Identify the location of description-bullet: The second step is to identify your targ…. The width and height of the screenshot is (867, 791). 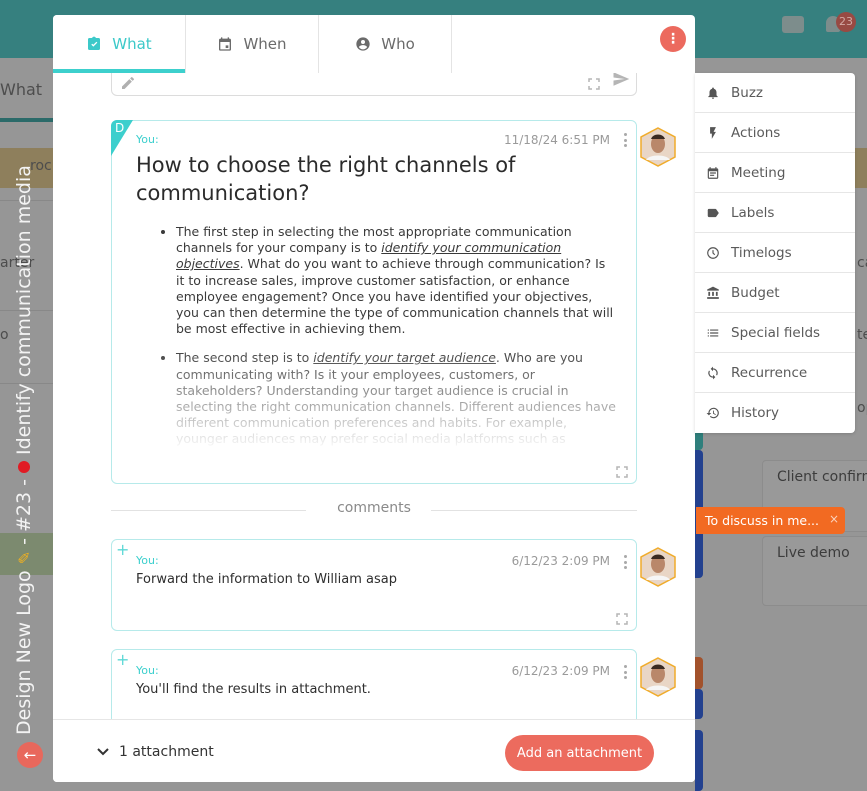
(396, 398).